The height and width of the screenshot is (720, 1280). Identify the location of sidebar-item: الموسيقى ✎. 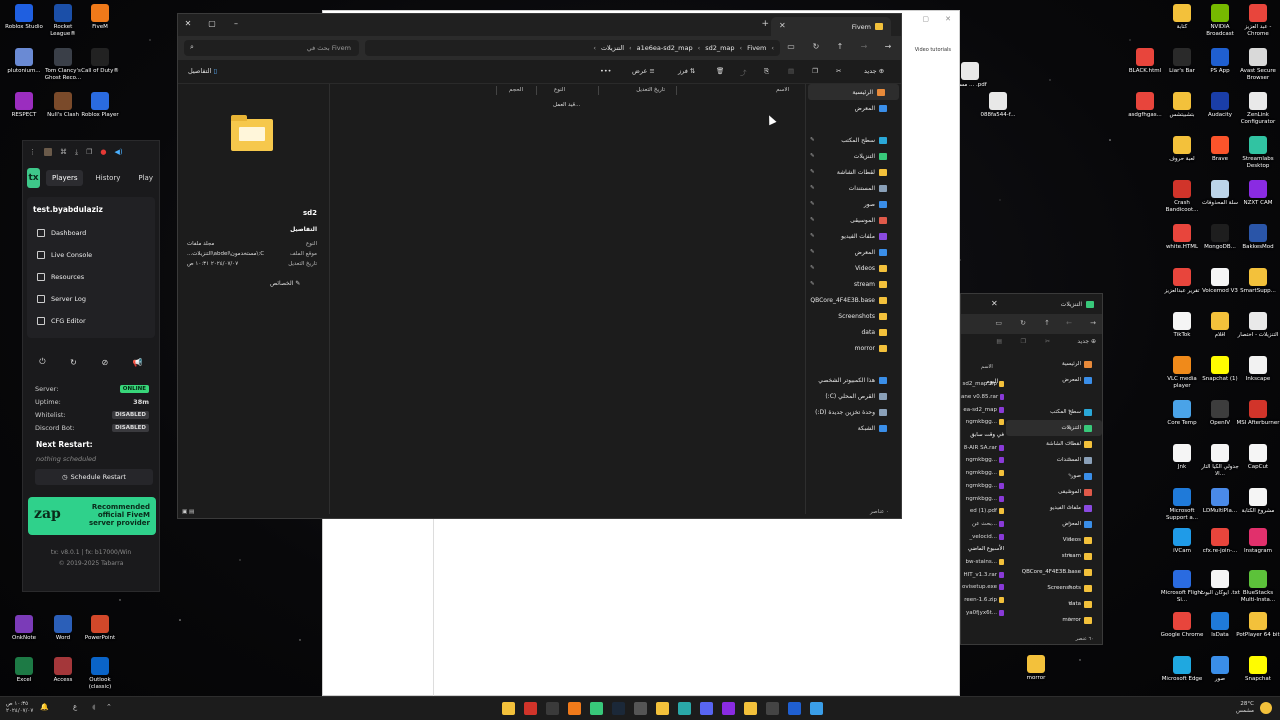
(1054, 492).